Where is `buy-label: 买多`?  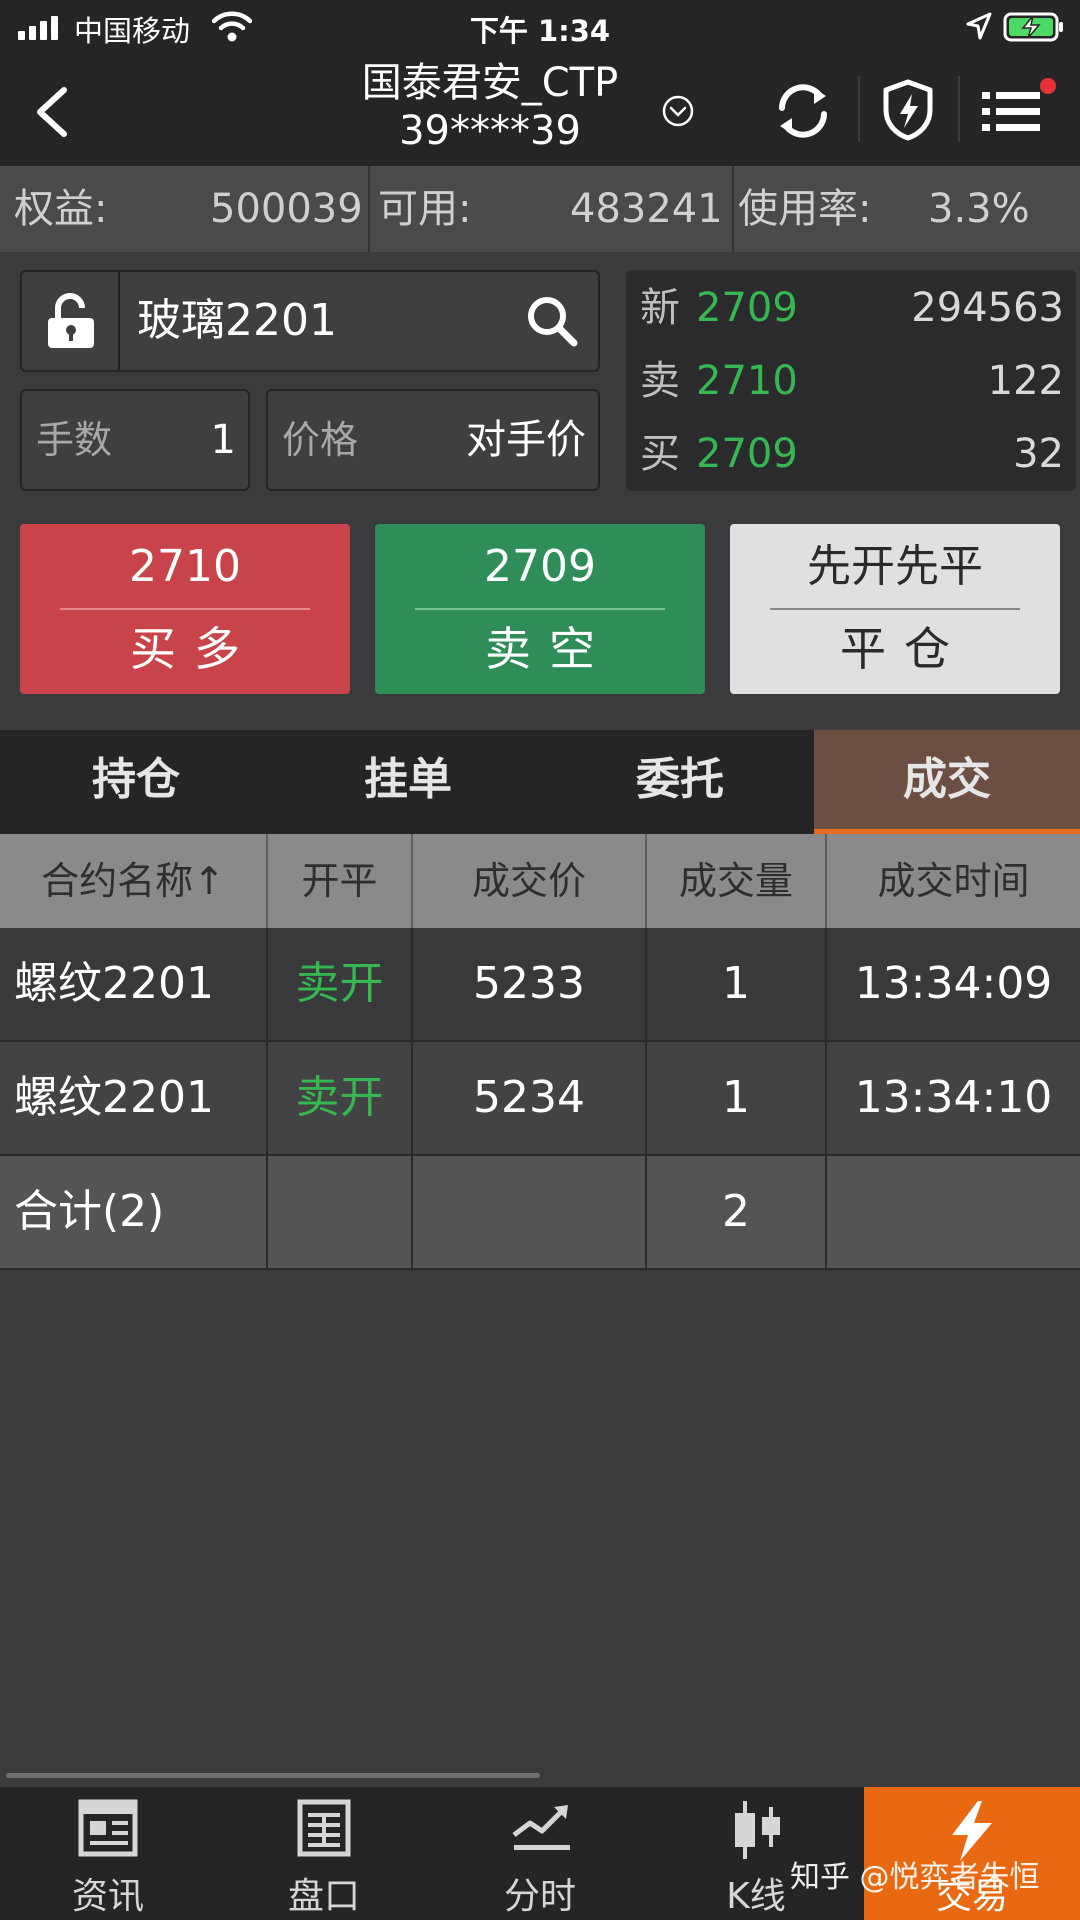
buy-label: 买多 is located at coordinates (194, 649).